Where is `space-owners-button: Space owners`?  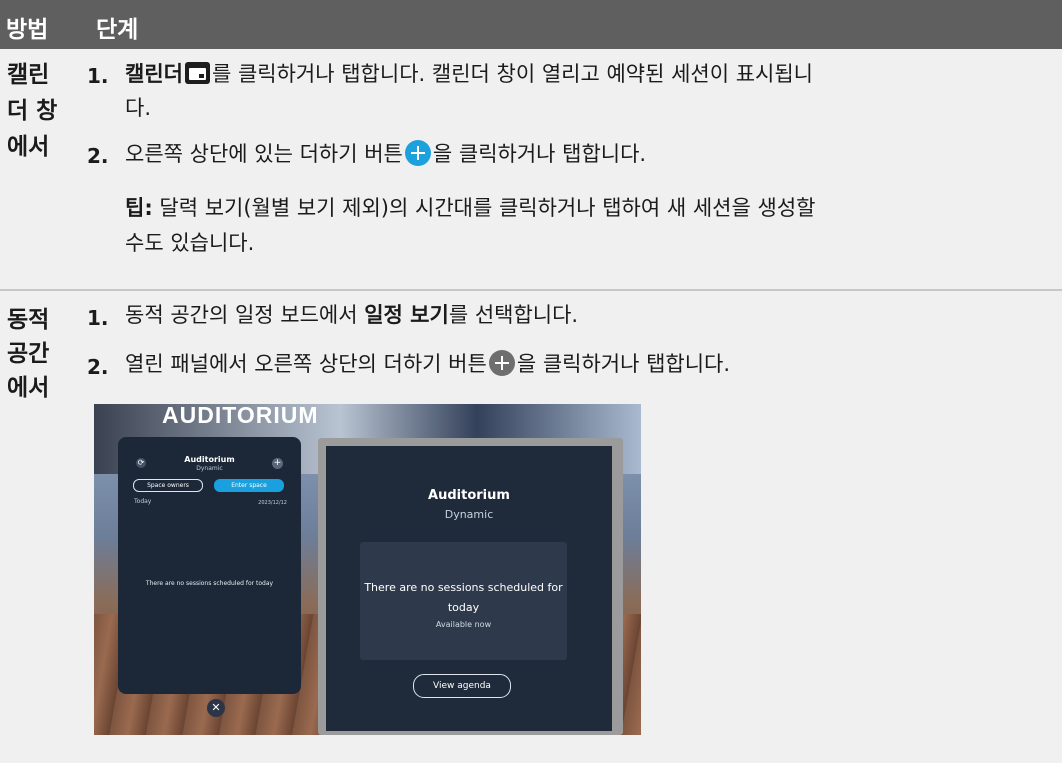
space-owners-button: Space owners is located at coordinates (168, 485).